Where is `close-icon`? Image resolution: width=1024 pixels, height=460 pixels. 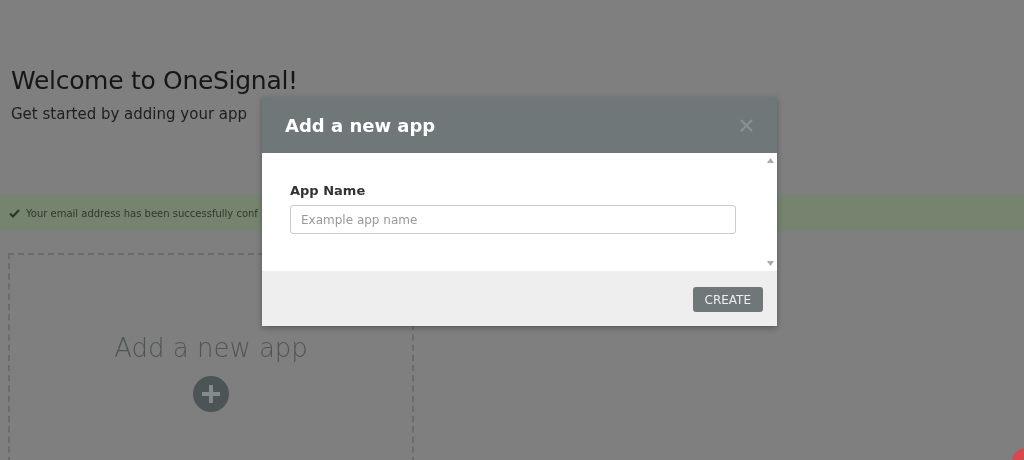
close-icon is located at coordinates (746, 125).